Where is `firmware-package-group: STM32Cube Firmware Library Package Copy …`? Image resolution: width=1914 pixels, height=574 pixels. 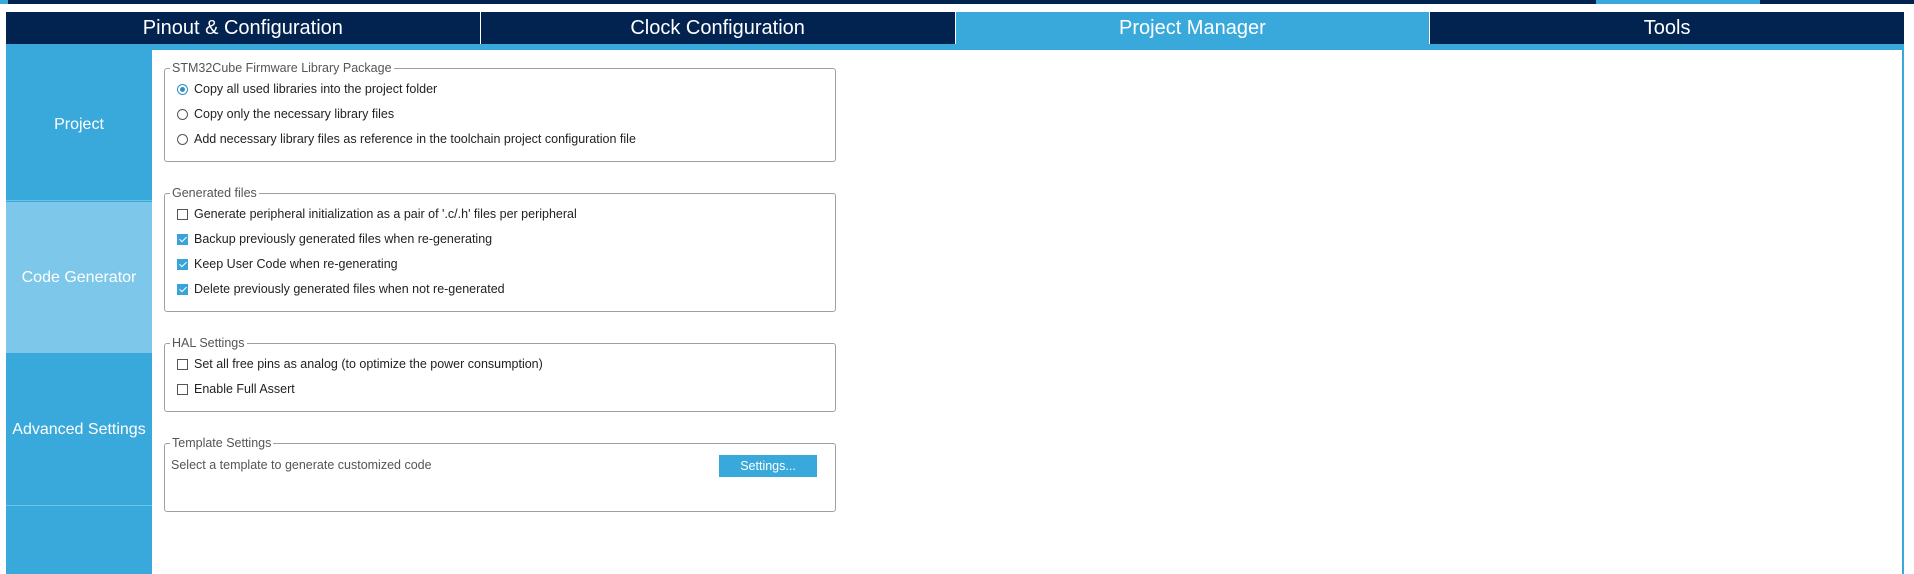 firmware-package-group: STM32Cube Firmware Library Package Copy … is located at coordinates (500, 111).